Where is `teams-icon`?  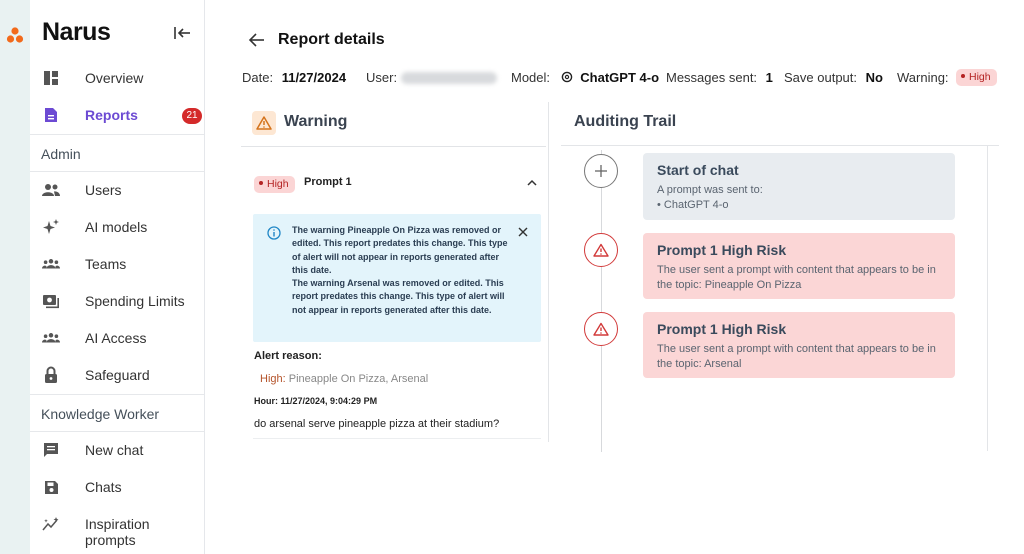
teams-icon is located at coordinates (51, 264).